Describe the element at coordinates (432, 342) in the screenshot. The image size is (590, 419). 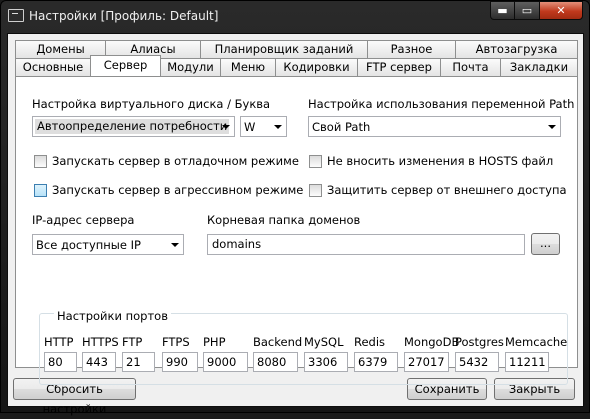
I see `port-label-mongodb: MongoDB` at that location.